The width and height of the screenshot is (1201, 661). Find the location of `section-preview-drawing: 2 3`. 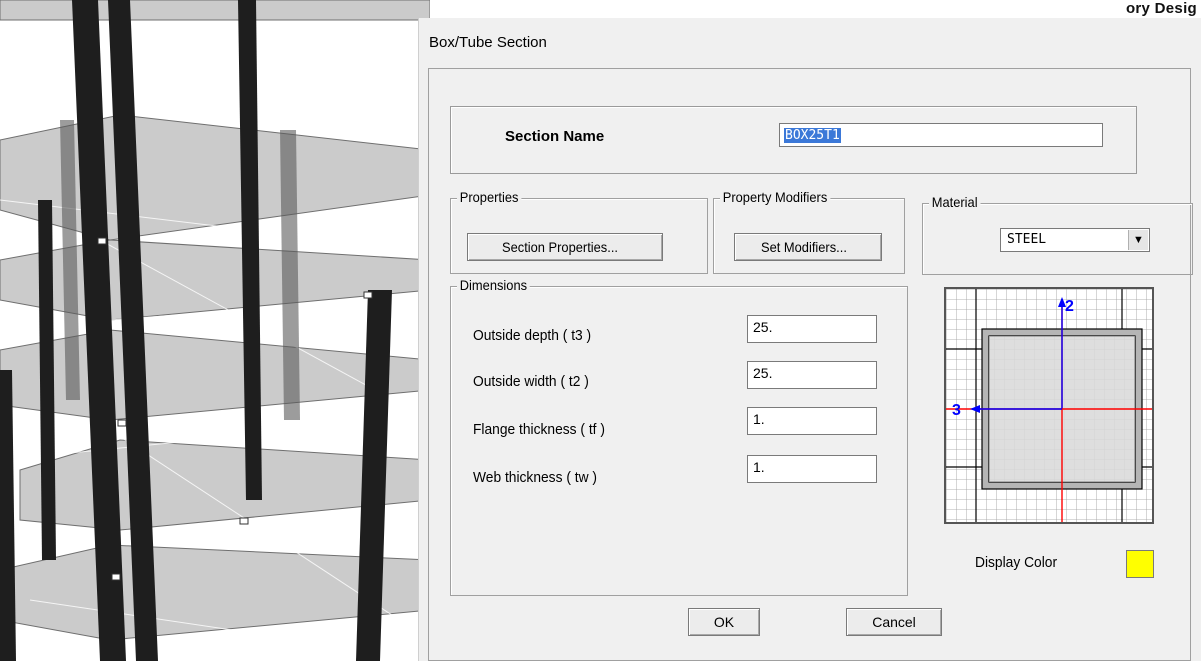

section-preview-drawing: 2 3 is located at coordinates (1049, 405).